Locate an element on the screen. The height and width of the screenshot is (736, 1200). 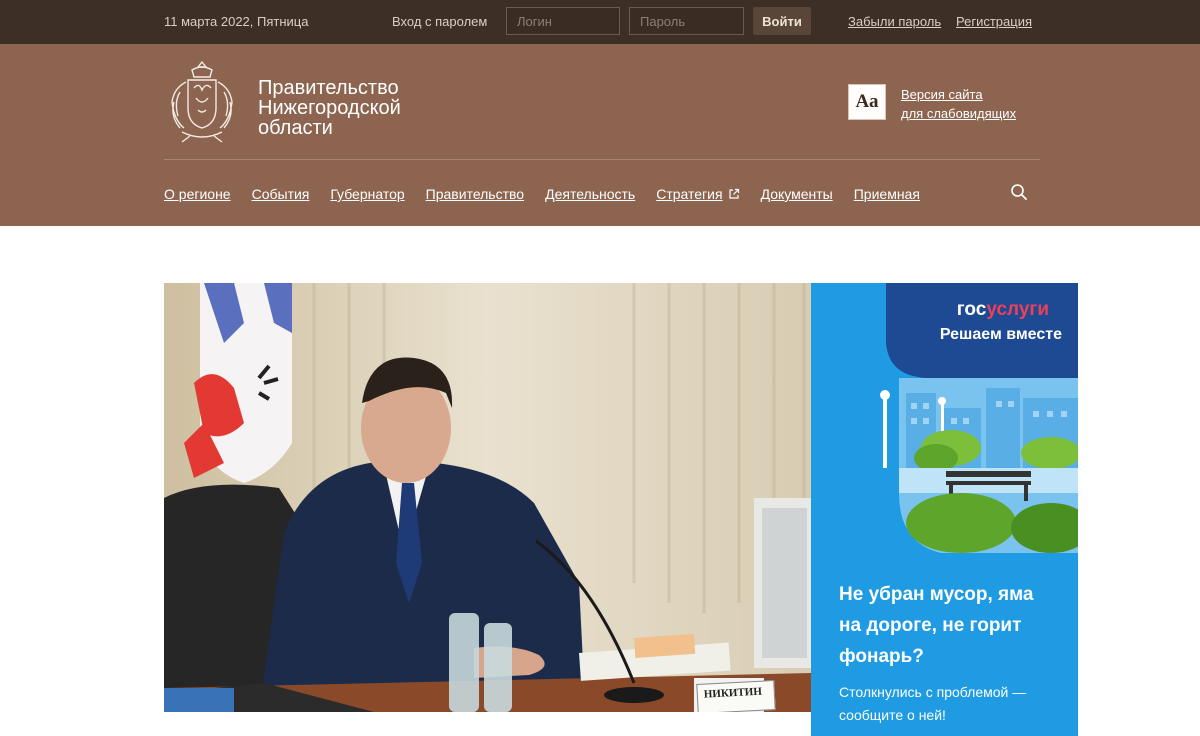
banner-headline-line: фонарь? is located at coordinates (881, 656).